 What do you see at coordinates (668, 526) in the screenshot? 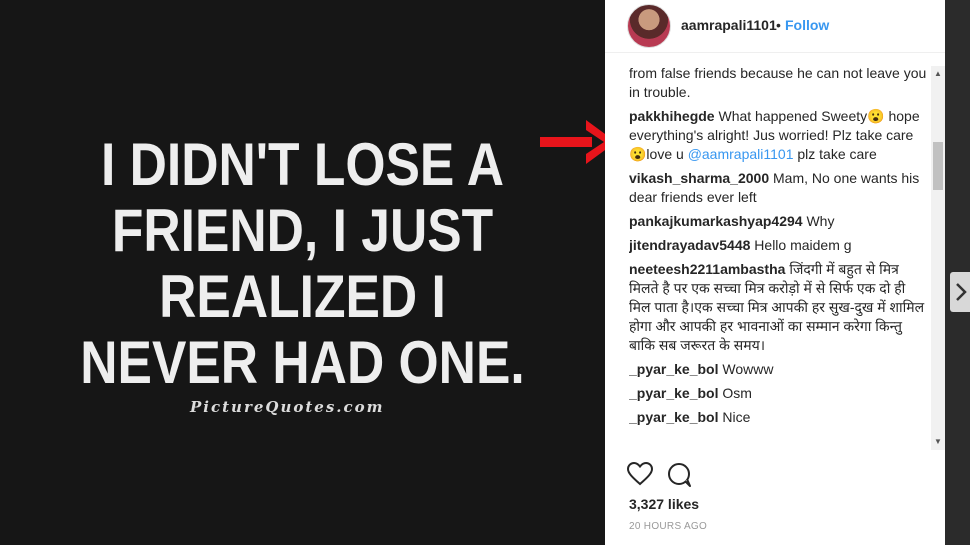
I see `post-timestamp: 20 HOURS AGO` at bounding box center [668, 526].